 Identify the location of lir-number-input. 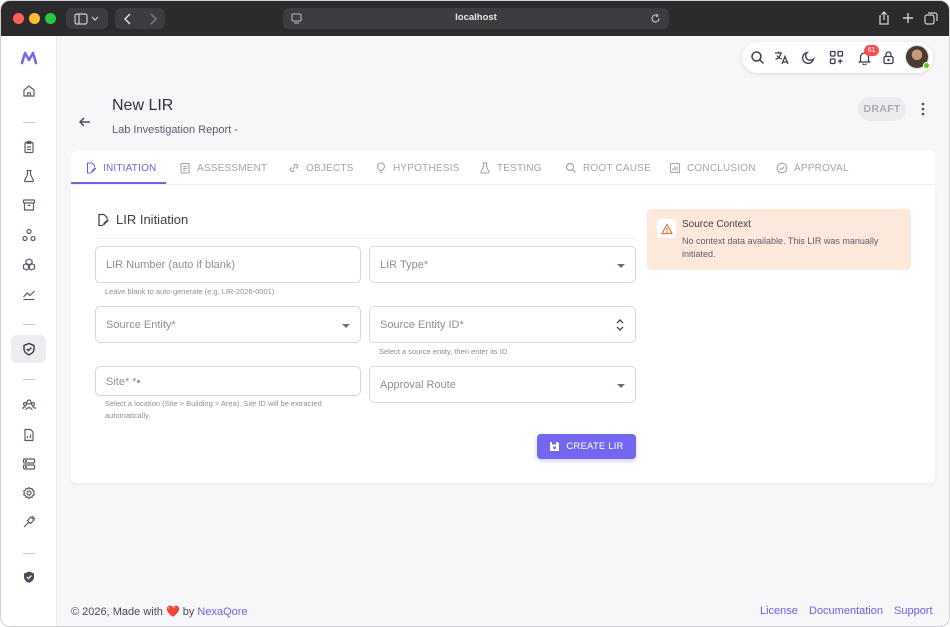
(228, 264).